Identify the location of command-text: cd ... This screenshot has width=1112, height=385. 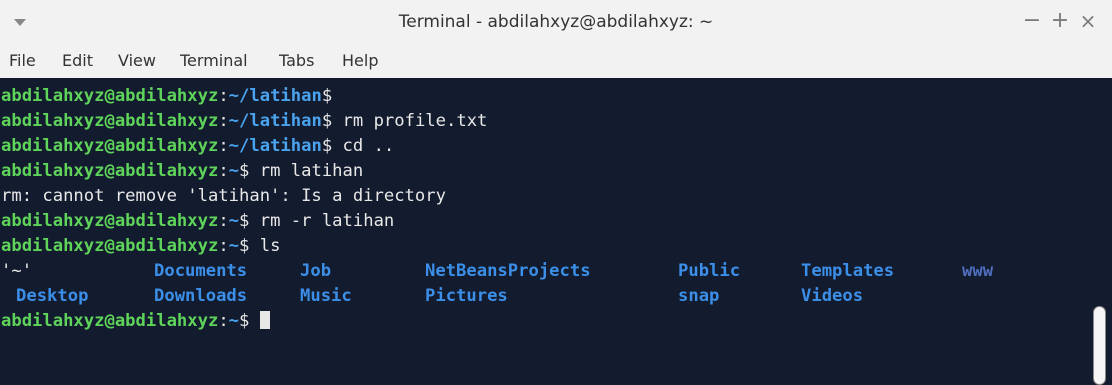
(363, 146).